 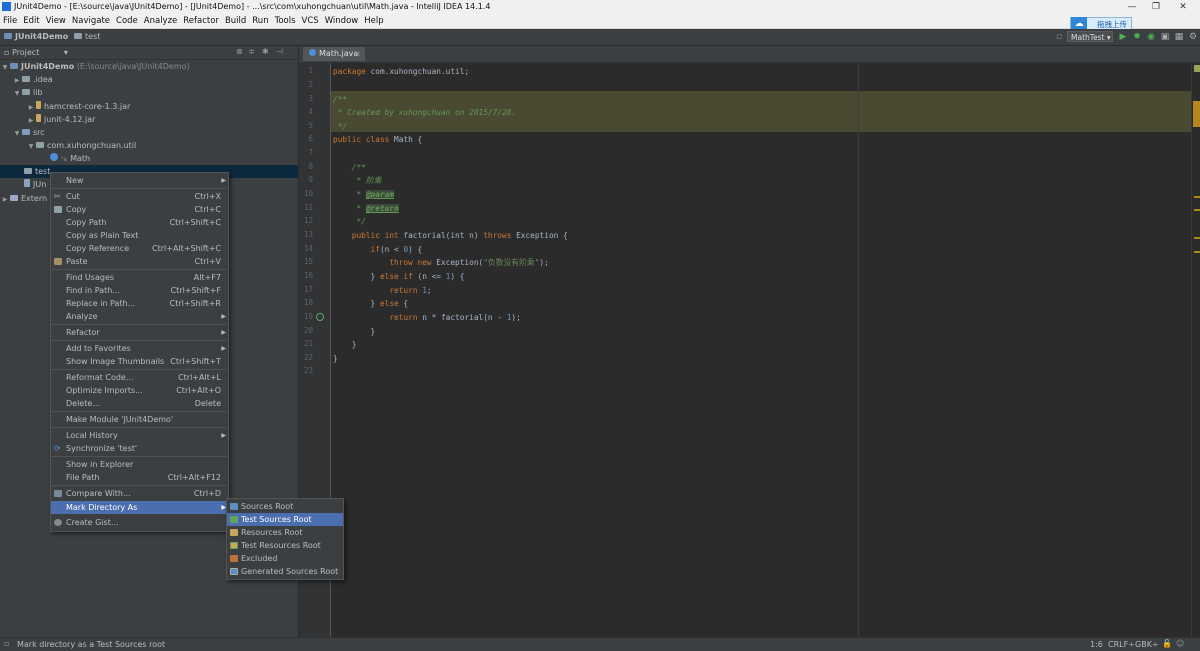 What do you see at coordinates (1151, 37) in the screenshot?
I see `coverage-icon: ◉` at bounding box center [1151, 37].